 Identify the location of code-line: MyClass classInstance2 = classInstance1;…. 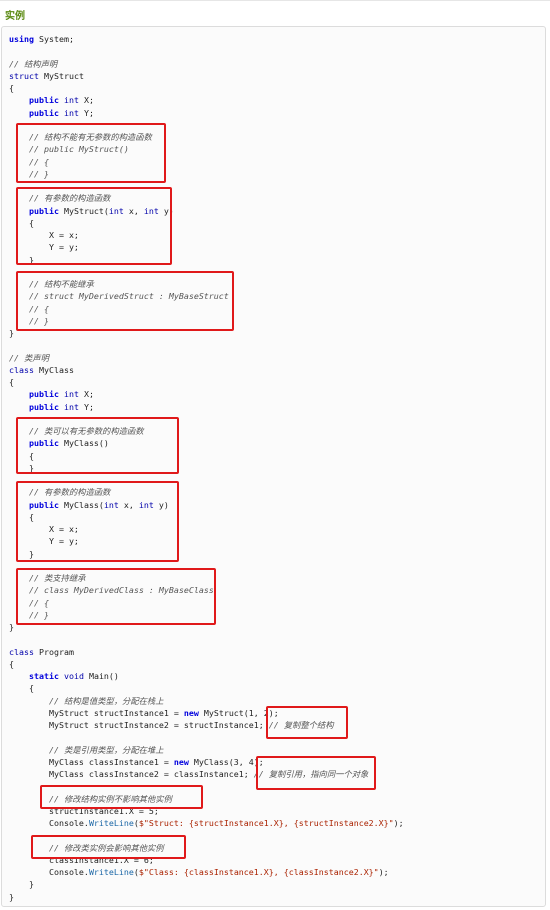
(206, 774).